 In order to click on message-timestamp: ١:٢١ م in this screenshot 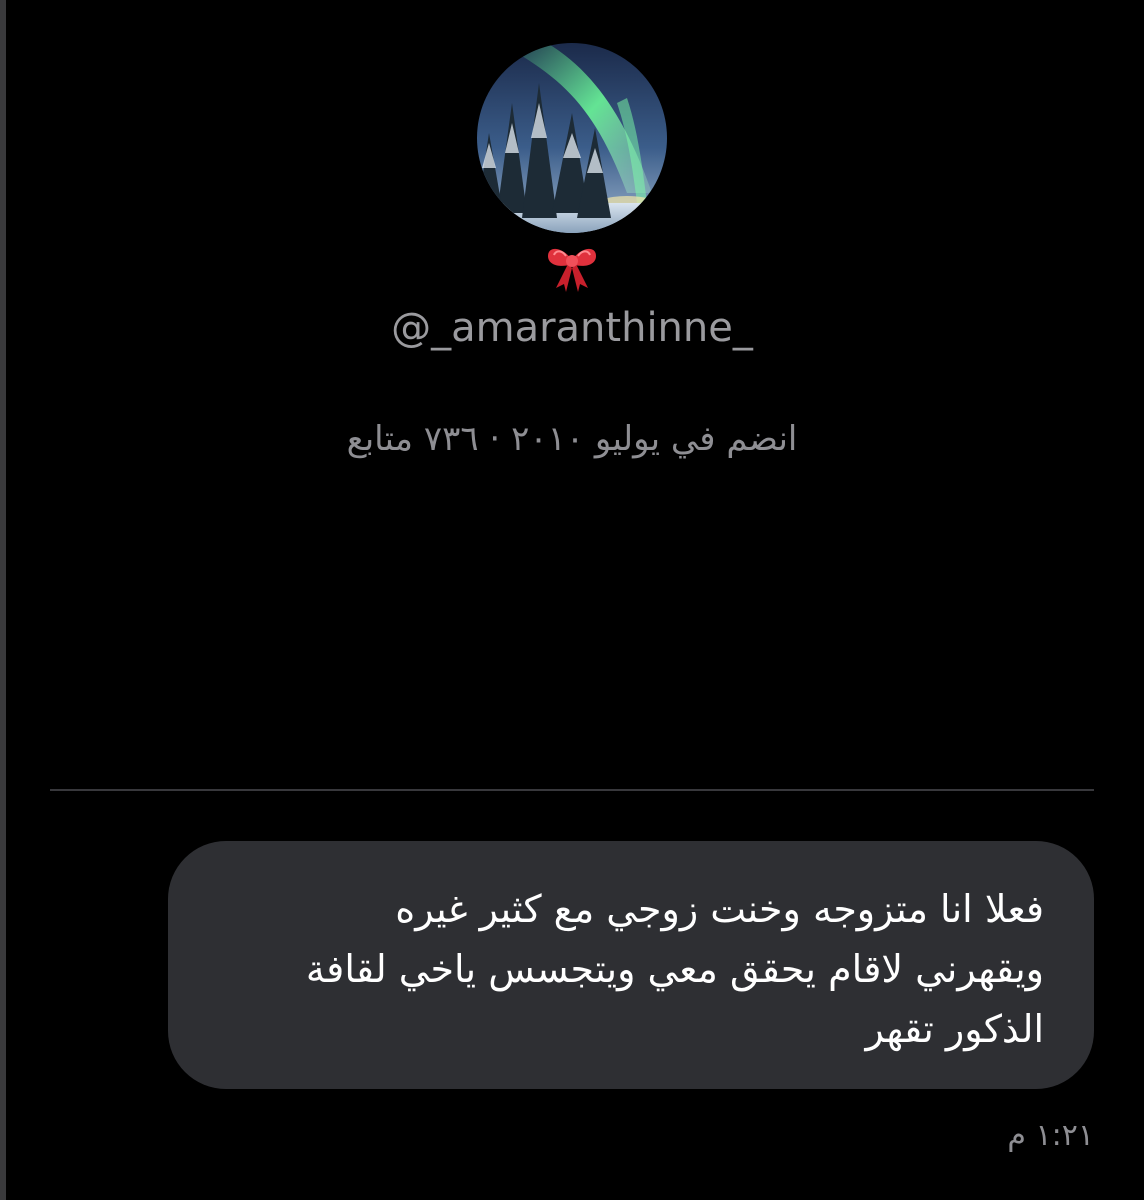, I will do `click(1050, 1135)`.